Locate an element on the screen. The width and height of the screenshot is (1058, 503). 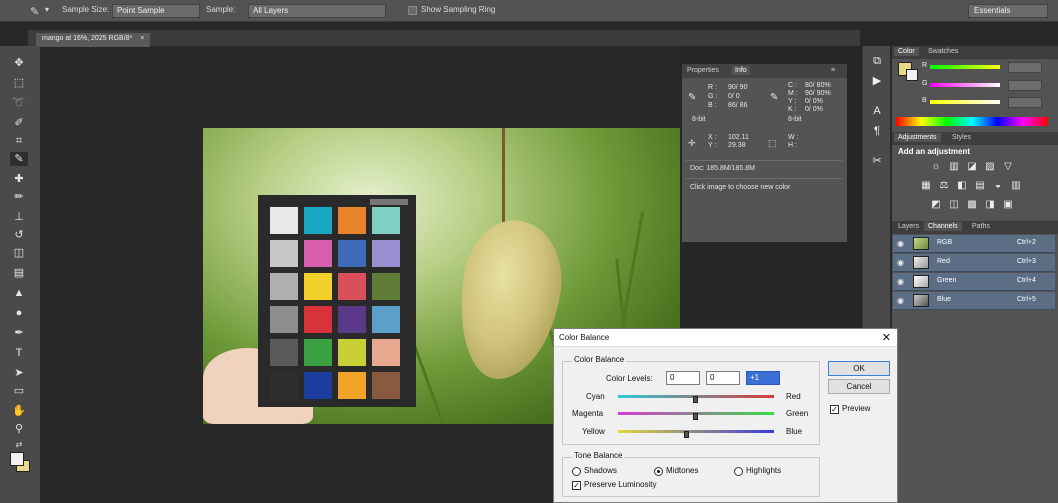
history-panel-icon: ⧉ is located at coordinates (877, 61).